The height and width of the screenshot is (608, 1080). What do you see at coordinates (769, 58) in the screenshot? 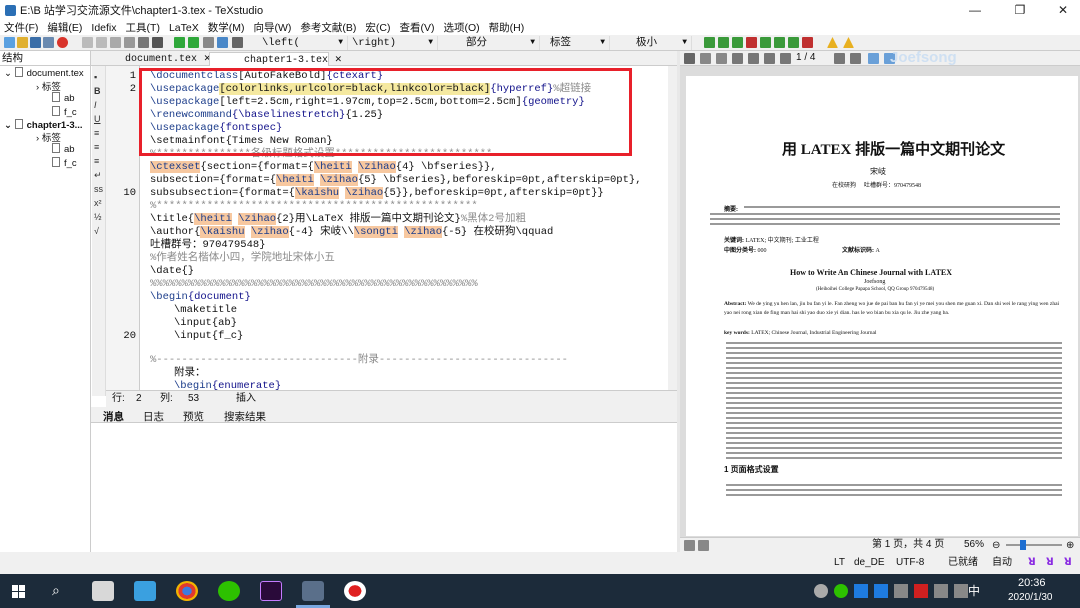
I see `first-page-icon` at bounding box center [769, 58].